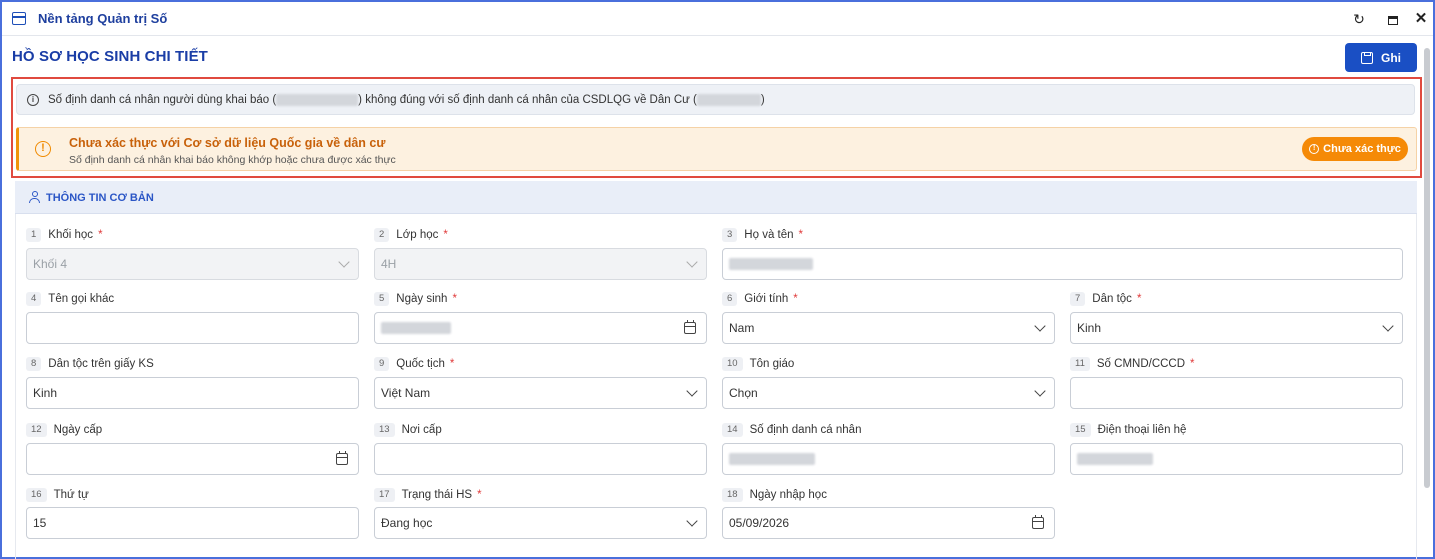 The width and height of the screenshot is (1435, 559). What do you see at coordinates (888, 523) in the screenshot?
I see `enrollment-date-field: 05/09/2026` at bounding box center [888, 523].